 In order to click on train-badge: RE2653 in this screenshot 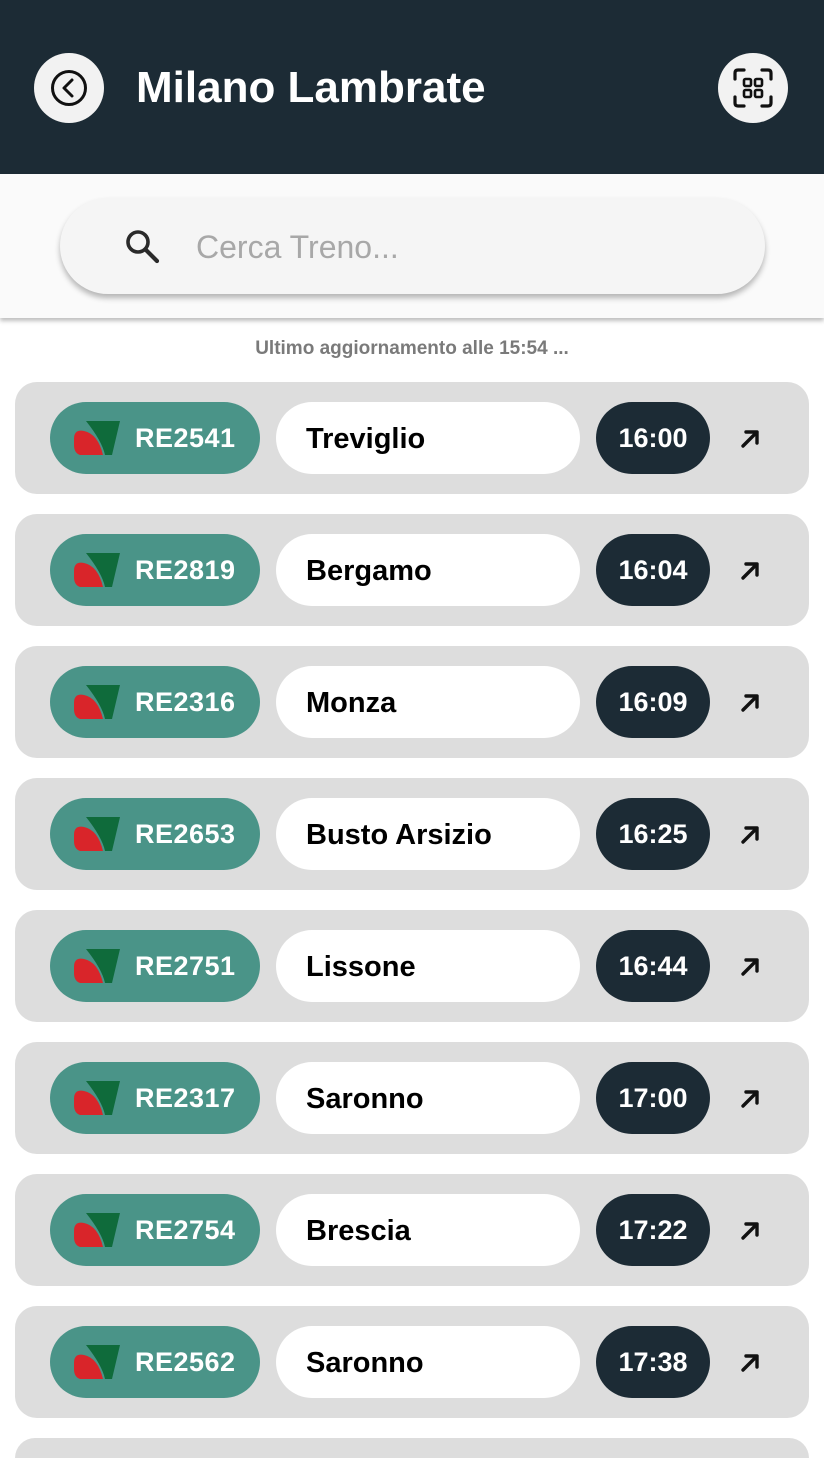, I will do `click(155, 834)`.